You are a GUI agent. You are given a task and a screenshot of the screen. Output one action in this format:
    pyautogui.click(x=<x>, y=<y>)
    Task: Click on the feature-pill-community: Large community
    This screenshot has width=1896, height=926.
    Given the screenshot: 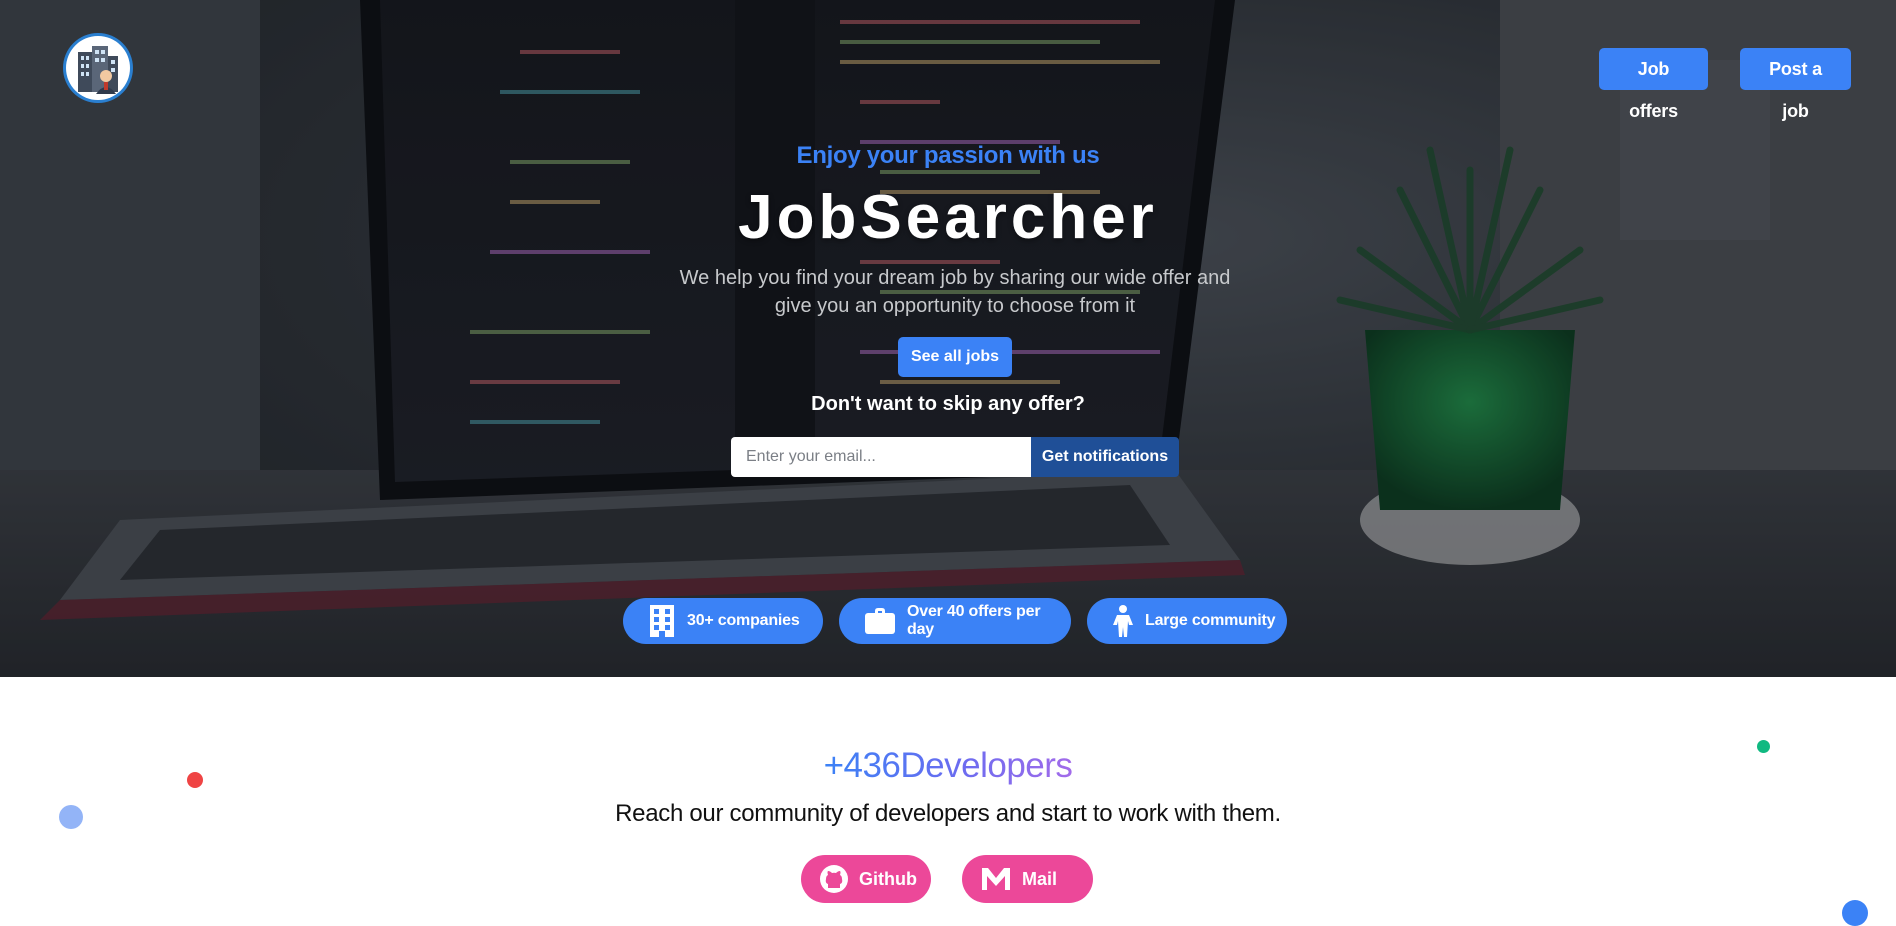 What is the action you would take?
    pyautogui.click(x=1187, y=621)
    